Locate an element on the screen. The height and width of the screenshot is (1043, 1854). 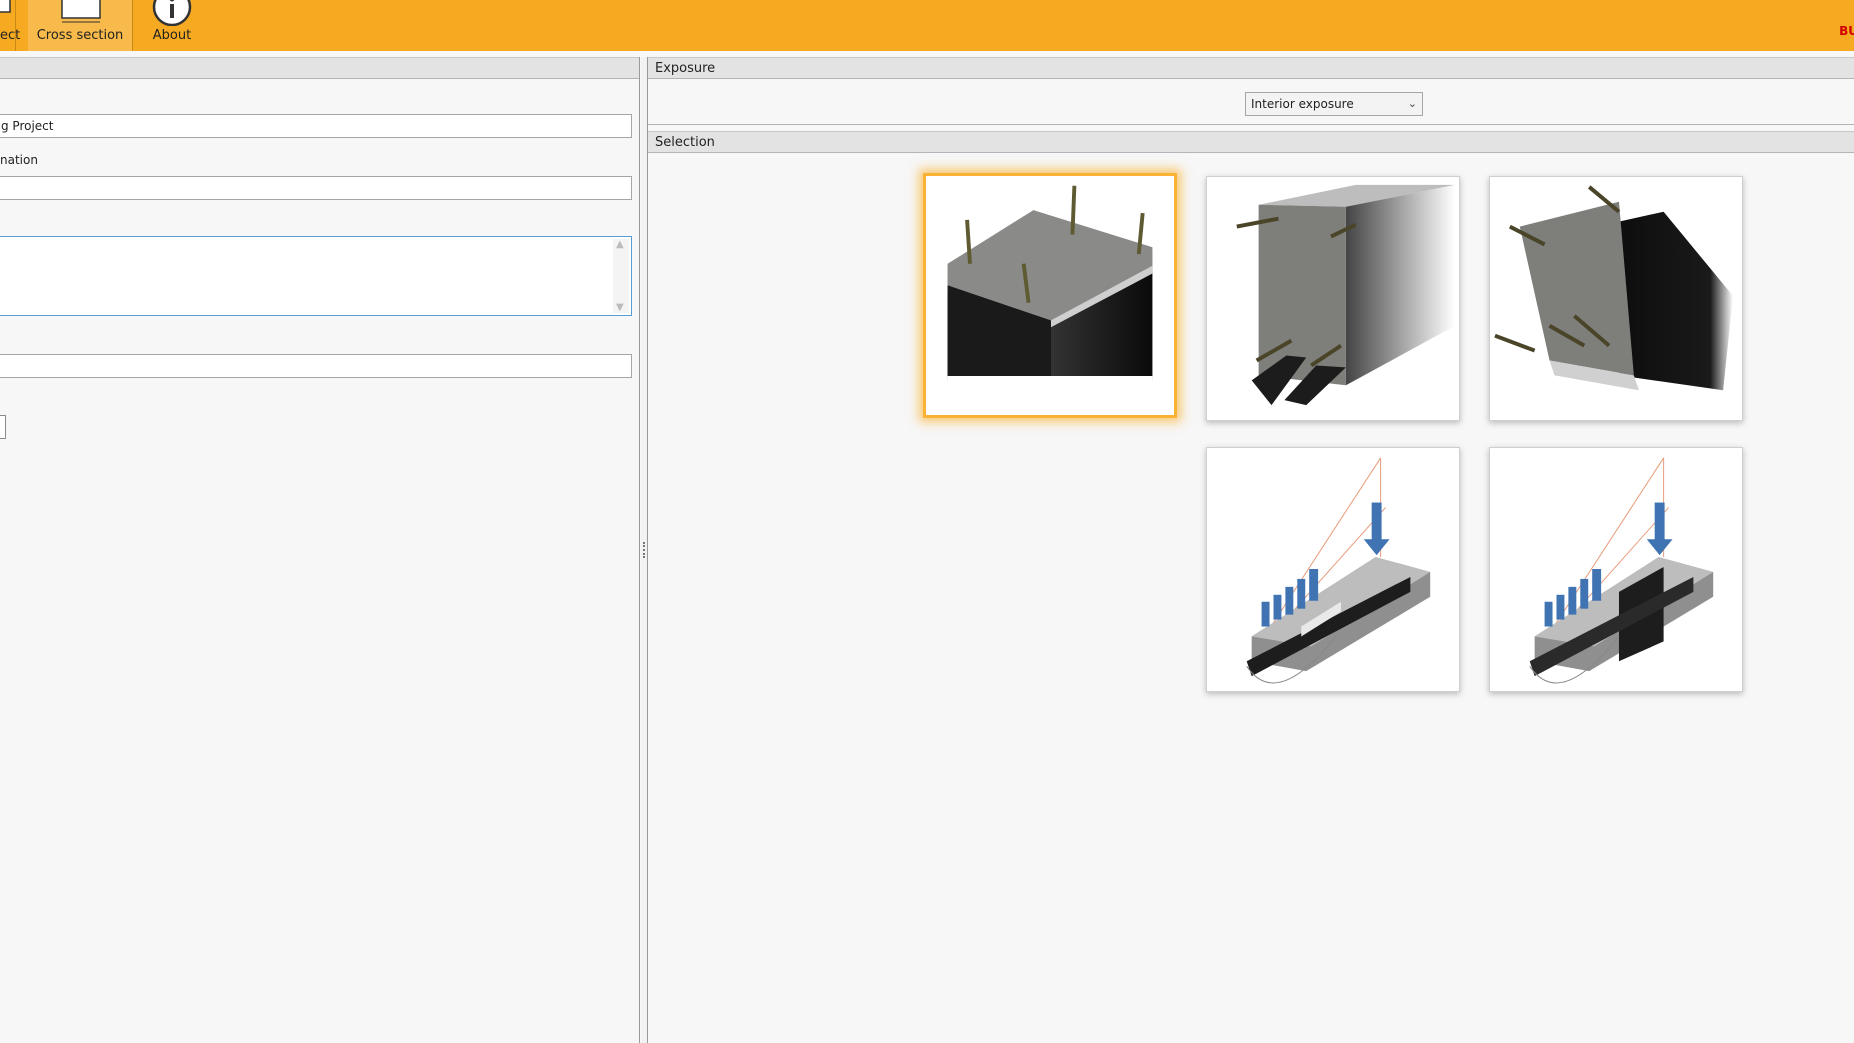
about-label: About is located at coordinates (172, 35).